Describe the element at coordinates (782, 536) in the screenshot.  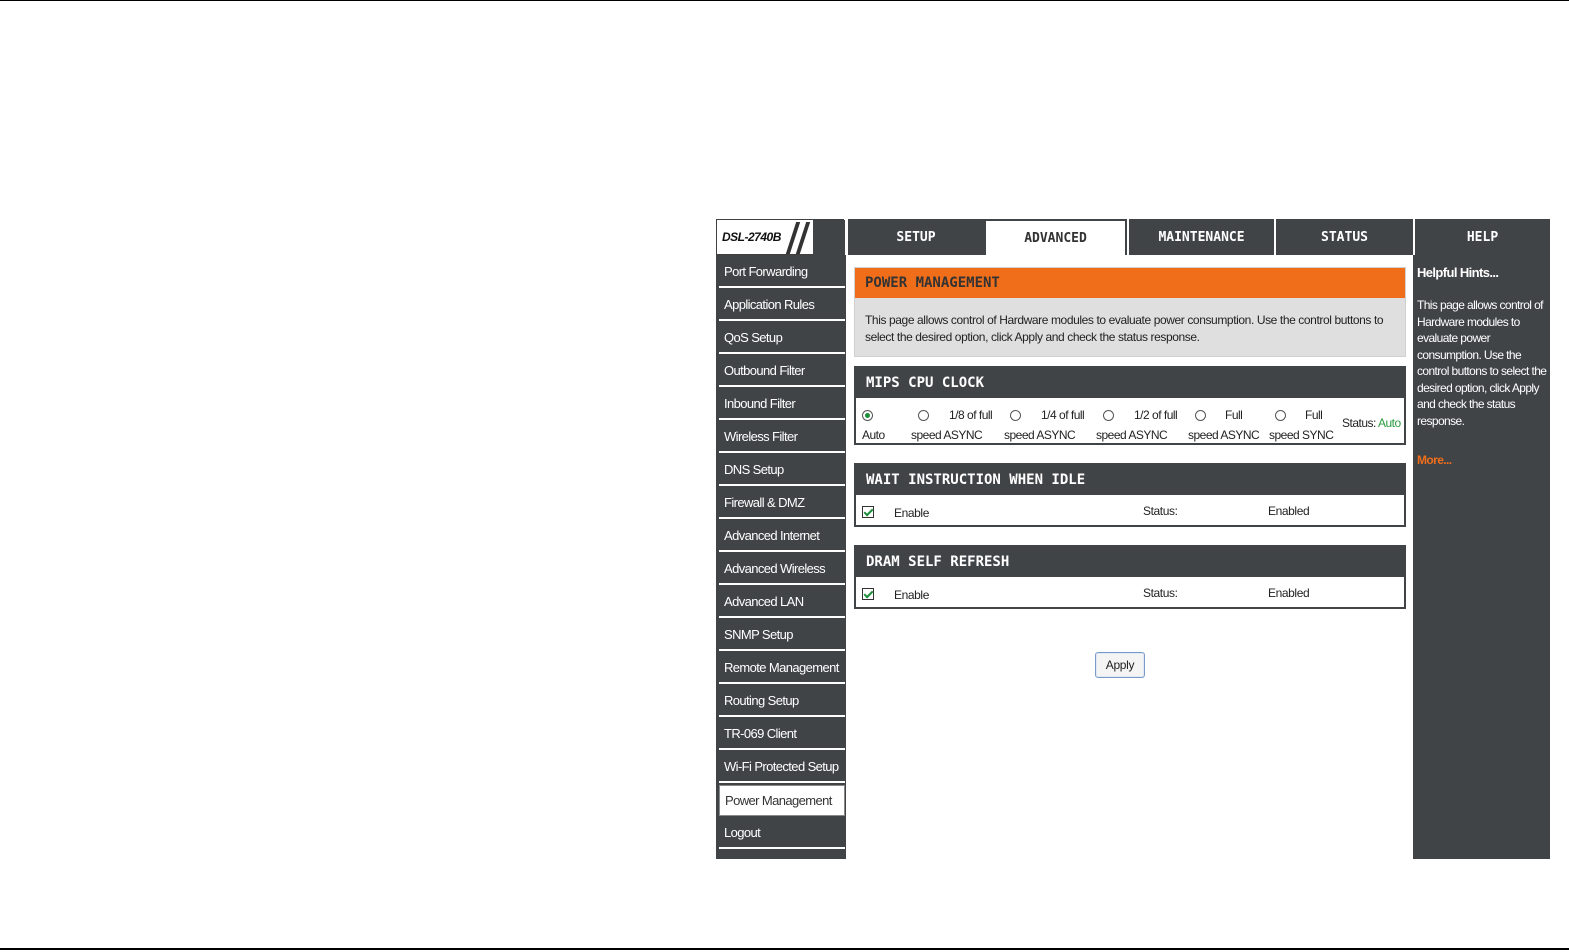
I see `sidebar-item-advanced-internet: Advanced Internet` at that location.